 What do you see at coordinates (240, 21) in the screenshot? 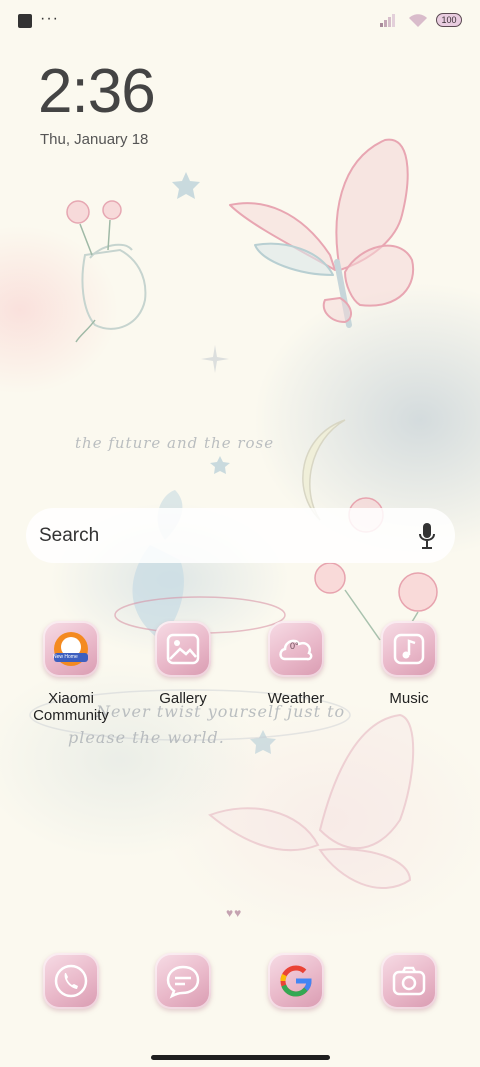
I see `status-bar: ··· 100` at bounding box center [240, 21].